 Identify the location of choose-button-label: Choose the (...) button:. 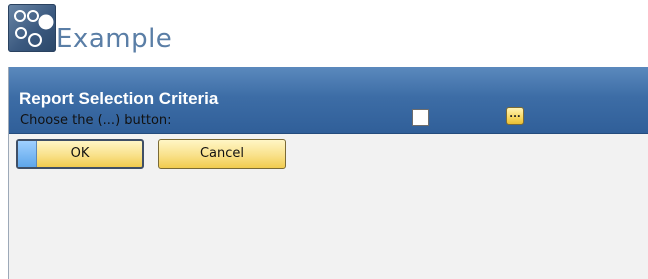
(96, 120).